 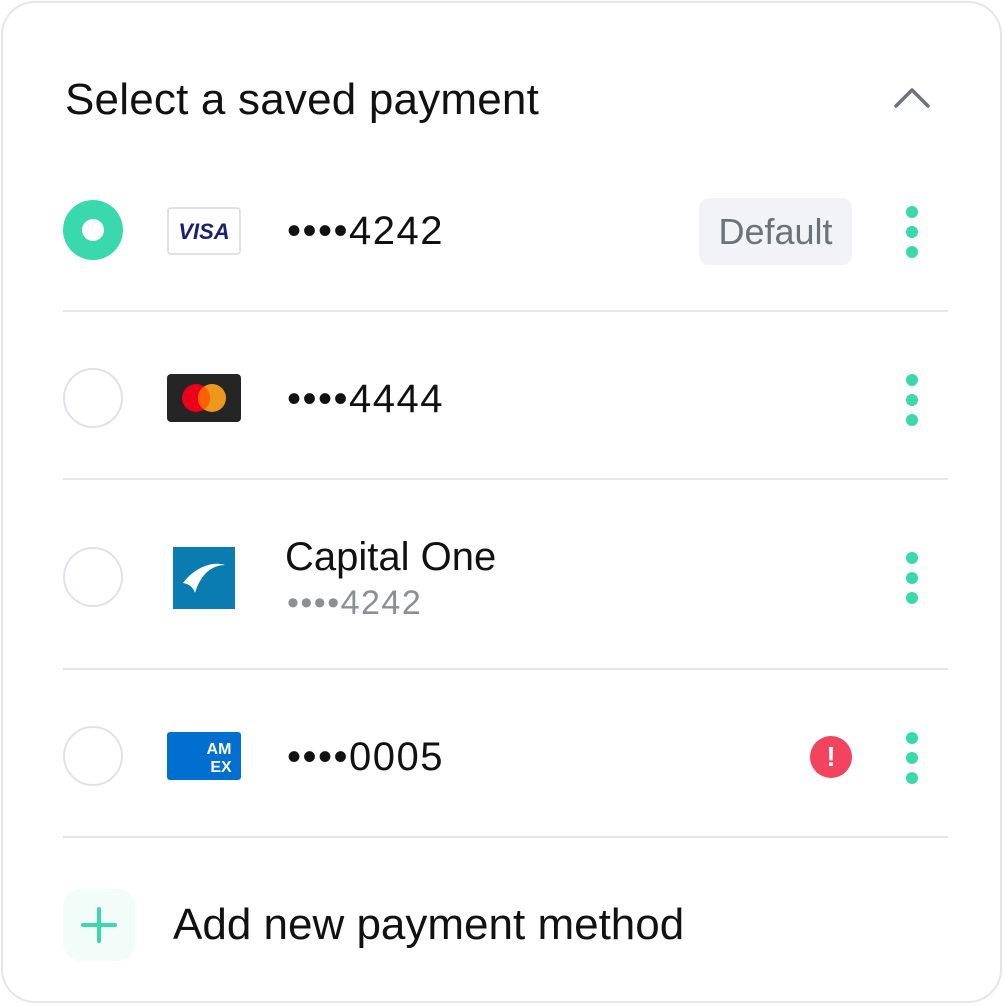 I want to click on svg-text: EX, so click(x=221, y=767).